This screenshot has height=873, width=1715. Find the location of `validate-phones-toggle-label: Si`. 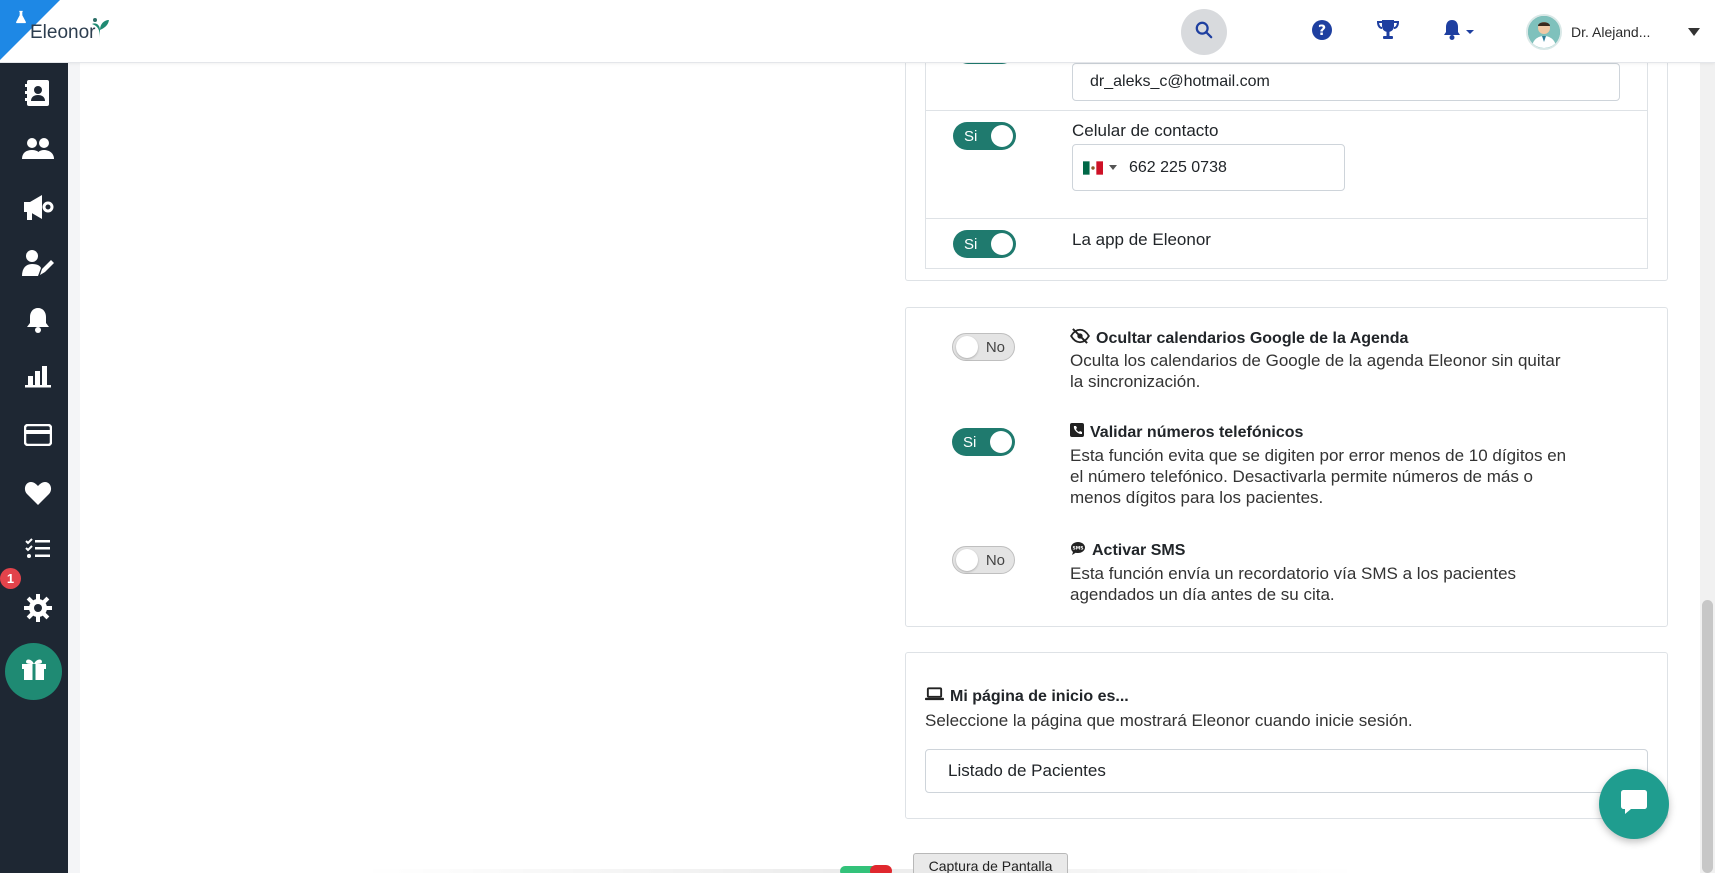

validate-phones-toggle-label: Si is located at coordinates (970, 442).